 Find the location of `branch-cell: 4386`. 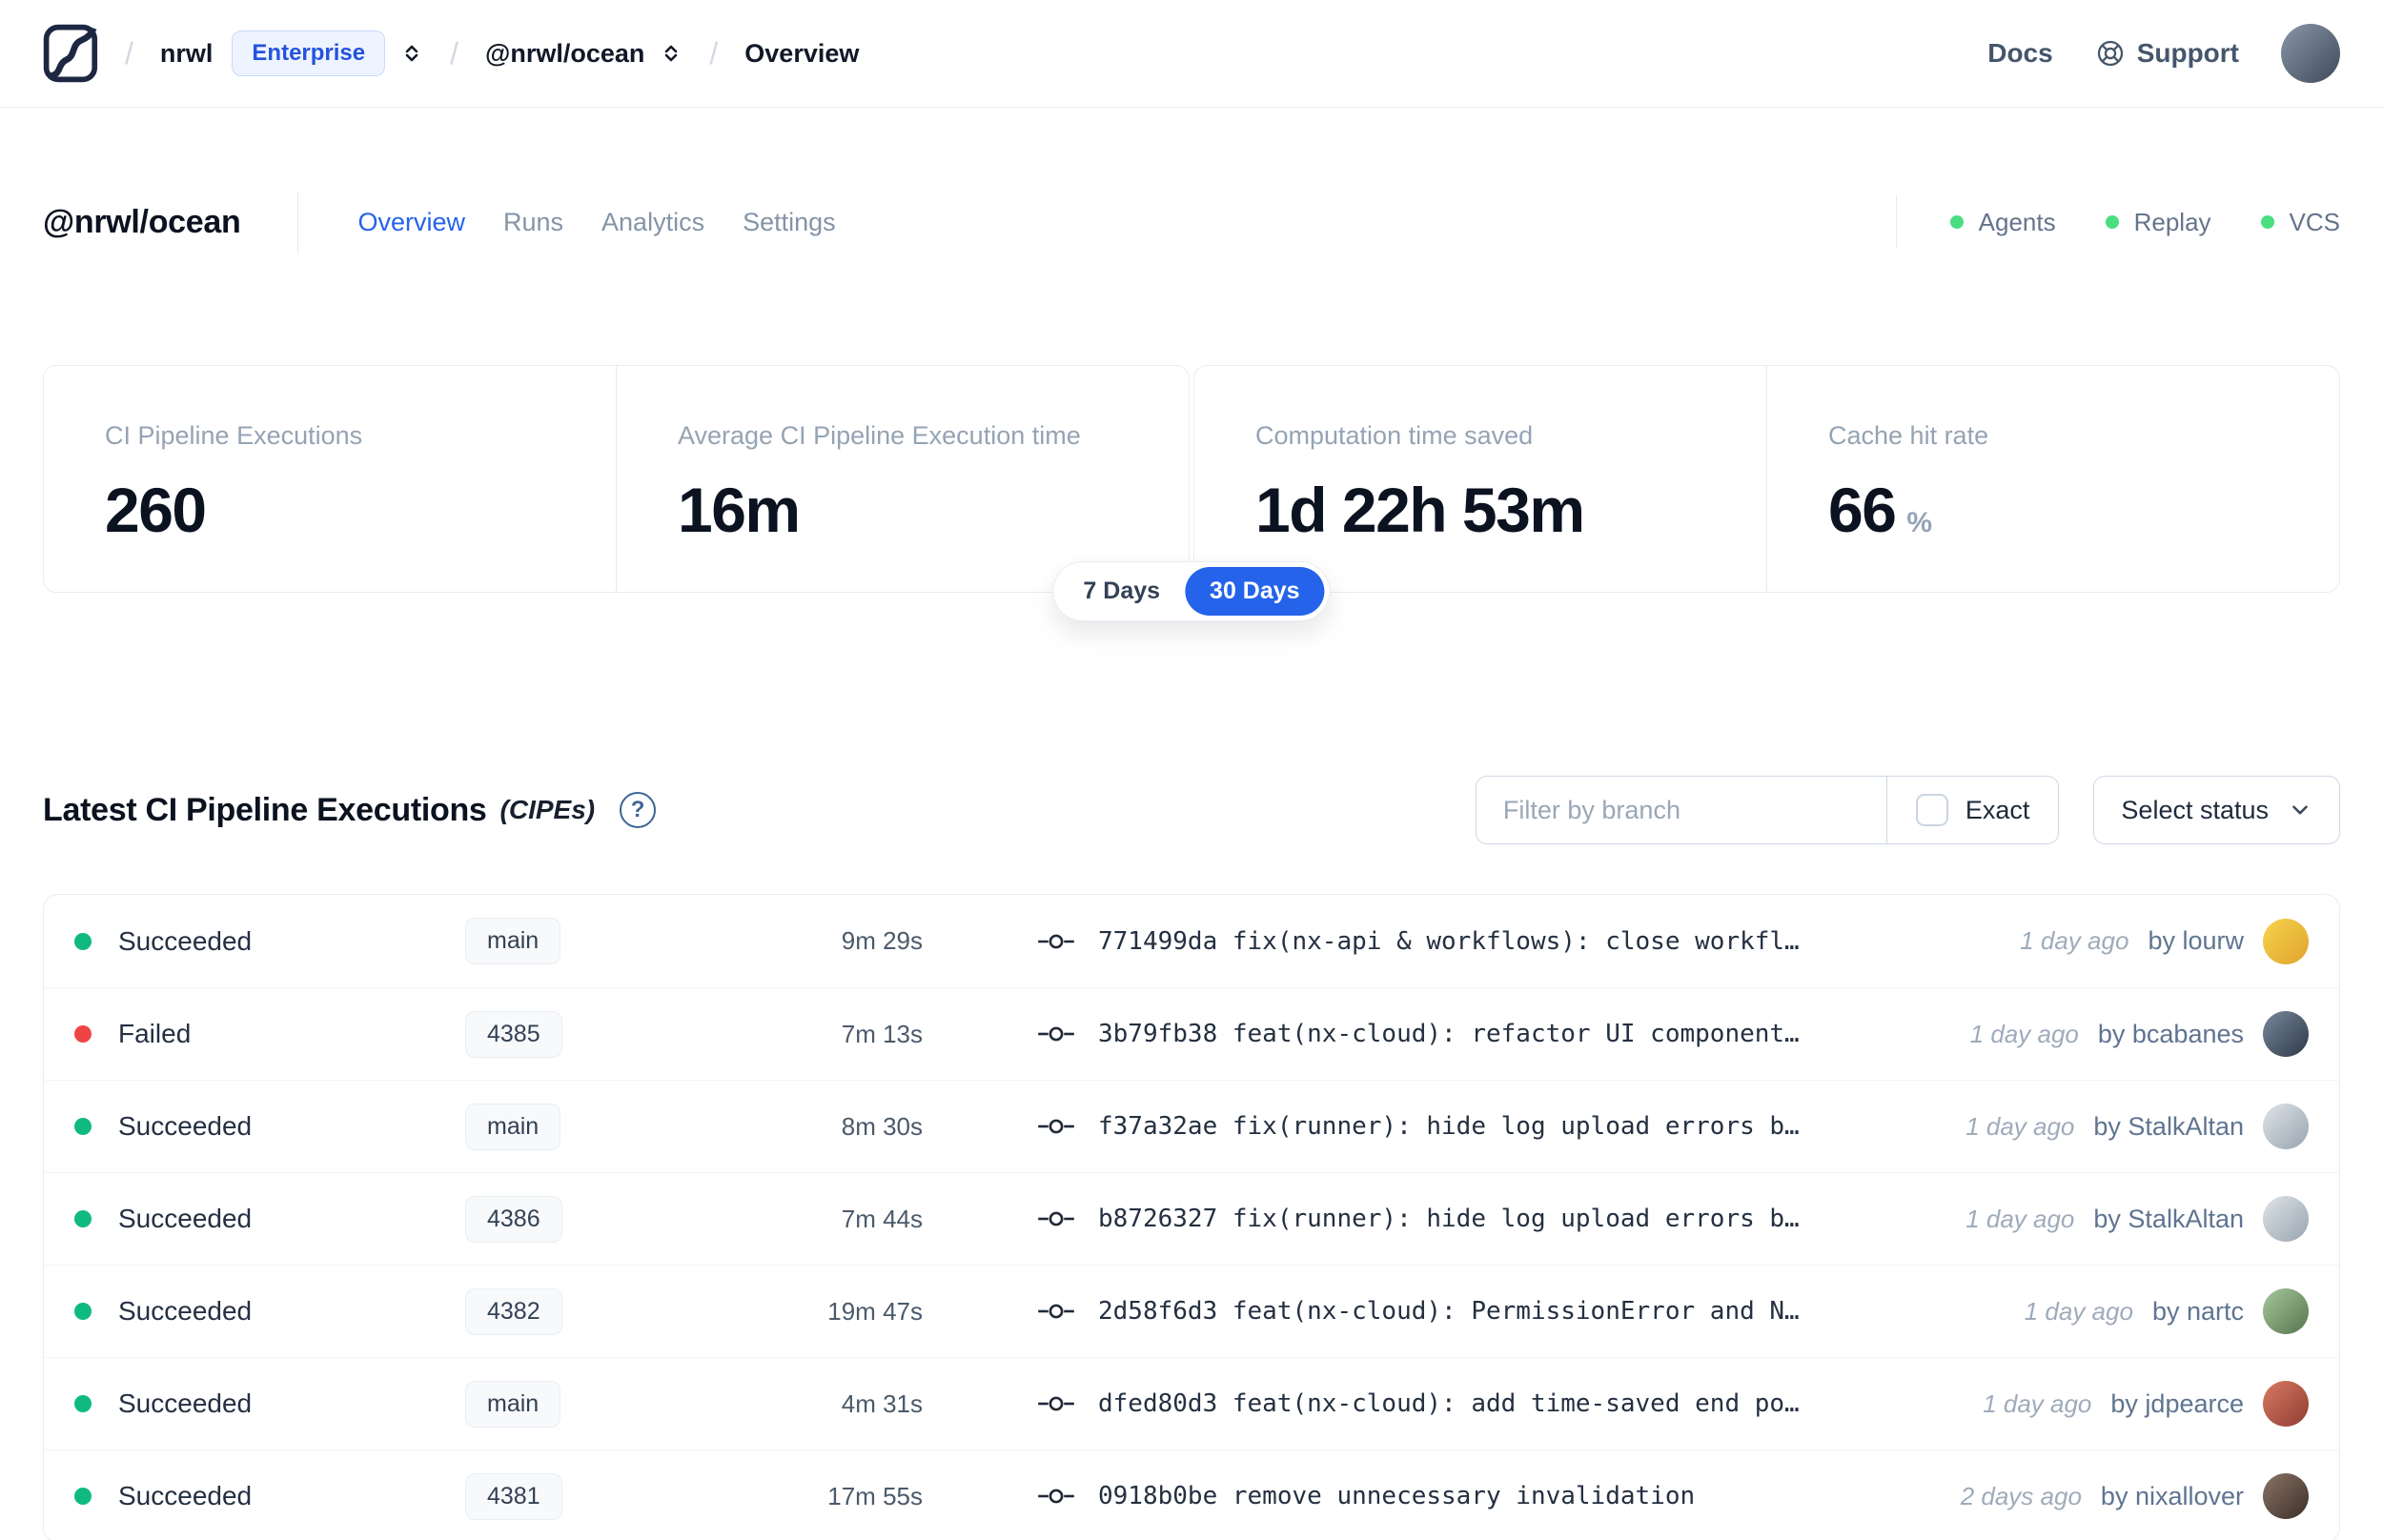

branch-cell: 4386 is located at coordinates (623, 1219).